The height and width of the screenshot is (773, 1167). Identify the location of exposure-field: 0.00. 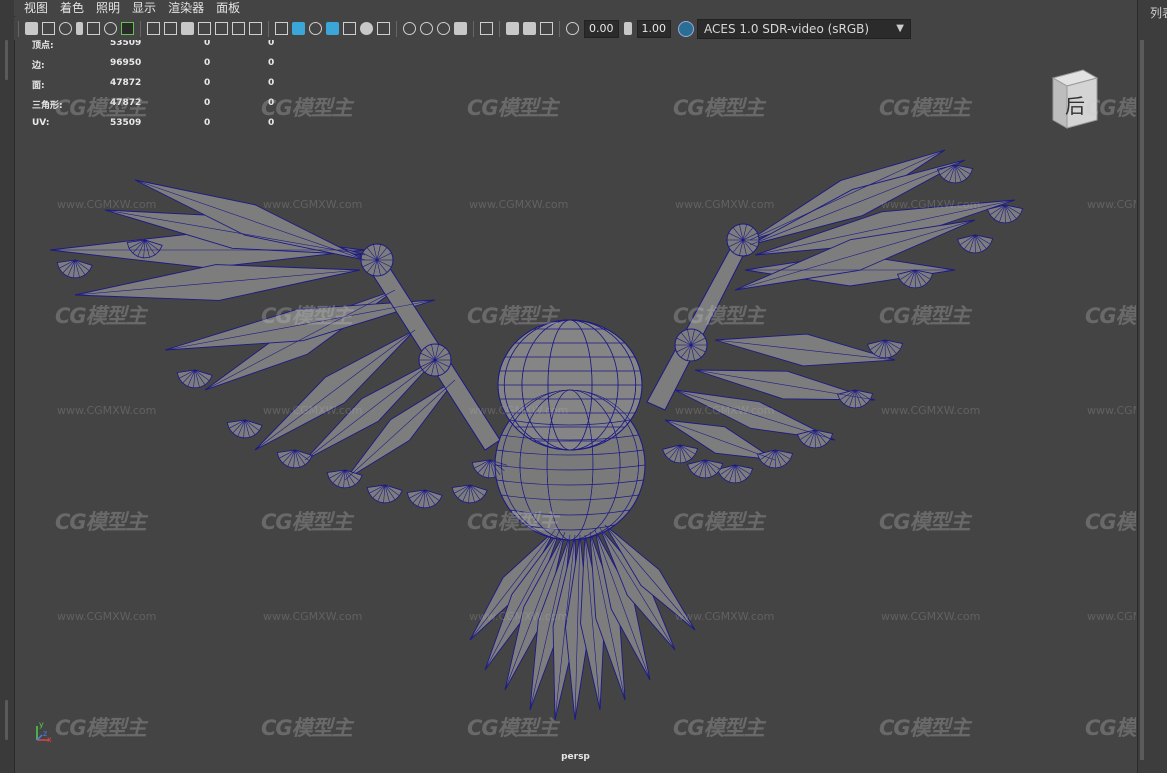
(601, 28).